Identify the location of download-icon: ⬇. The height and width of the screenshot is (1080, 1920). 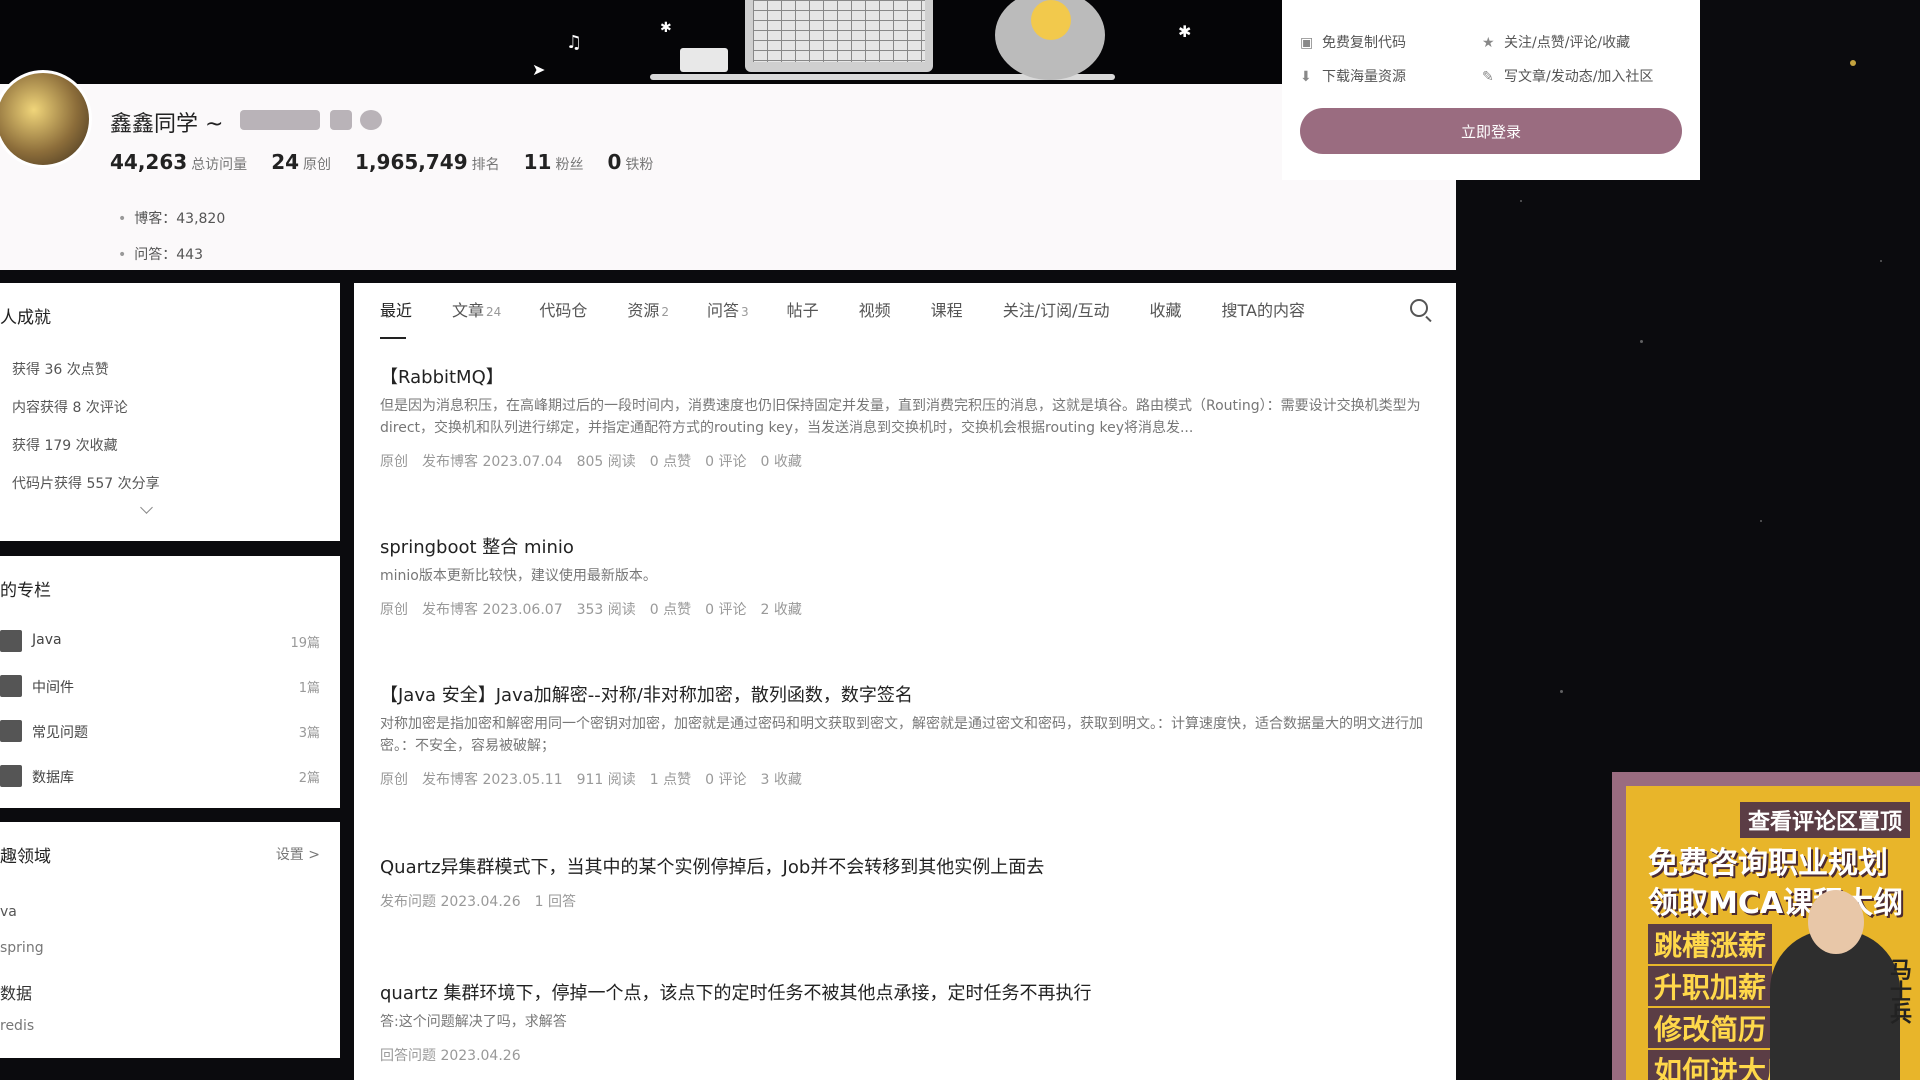
(1306, 77).